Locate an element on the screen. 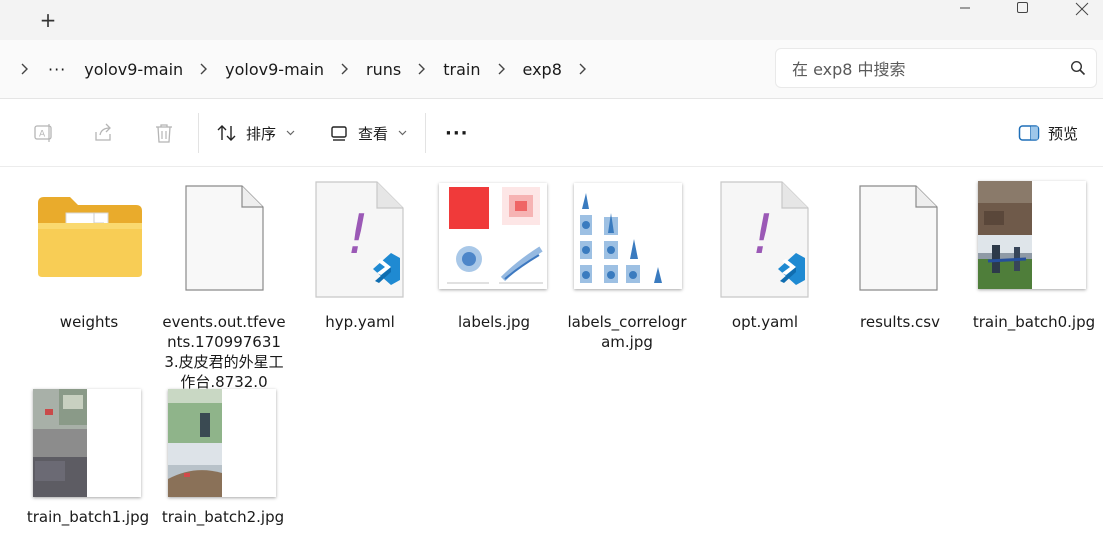 The width and height of the screenshot is (1103, 537). file-name: train_batch1.jpg is located at coordinates (88, 517).